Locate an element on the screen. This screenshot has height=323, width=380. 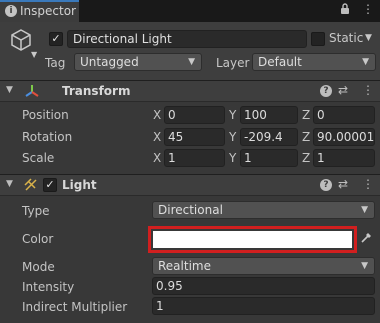
eyedropper-icon is located at coordinates (366, 239).